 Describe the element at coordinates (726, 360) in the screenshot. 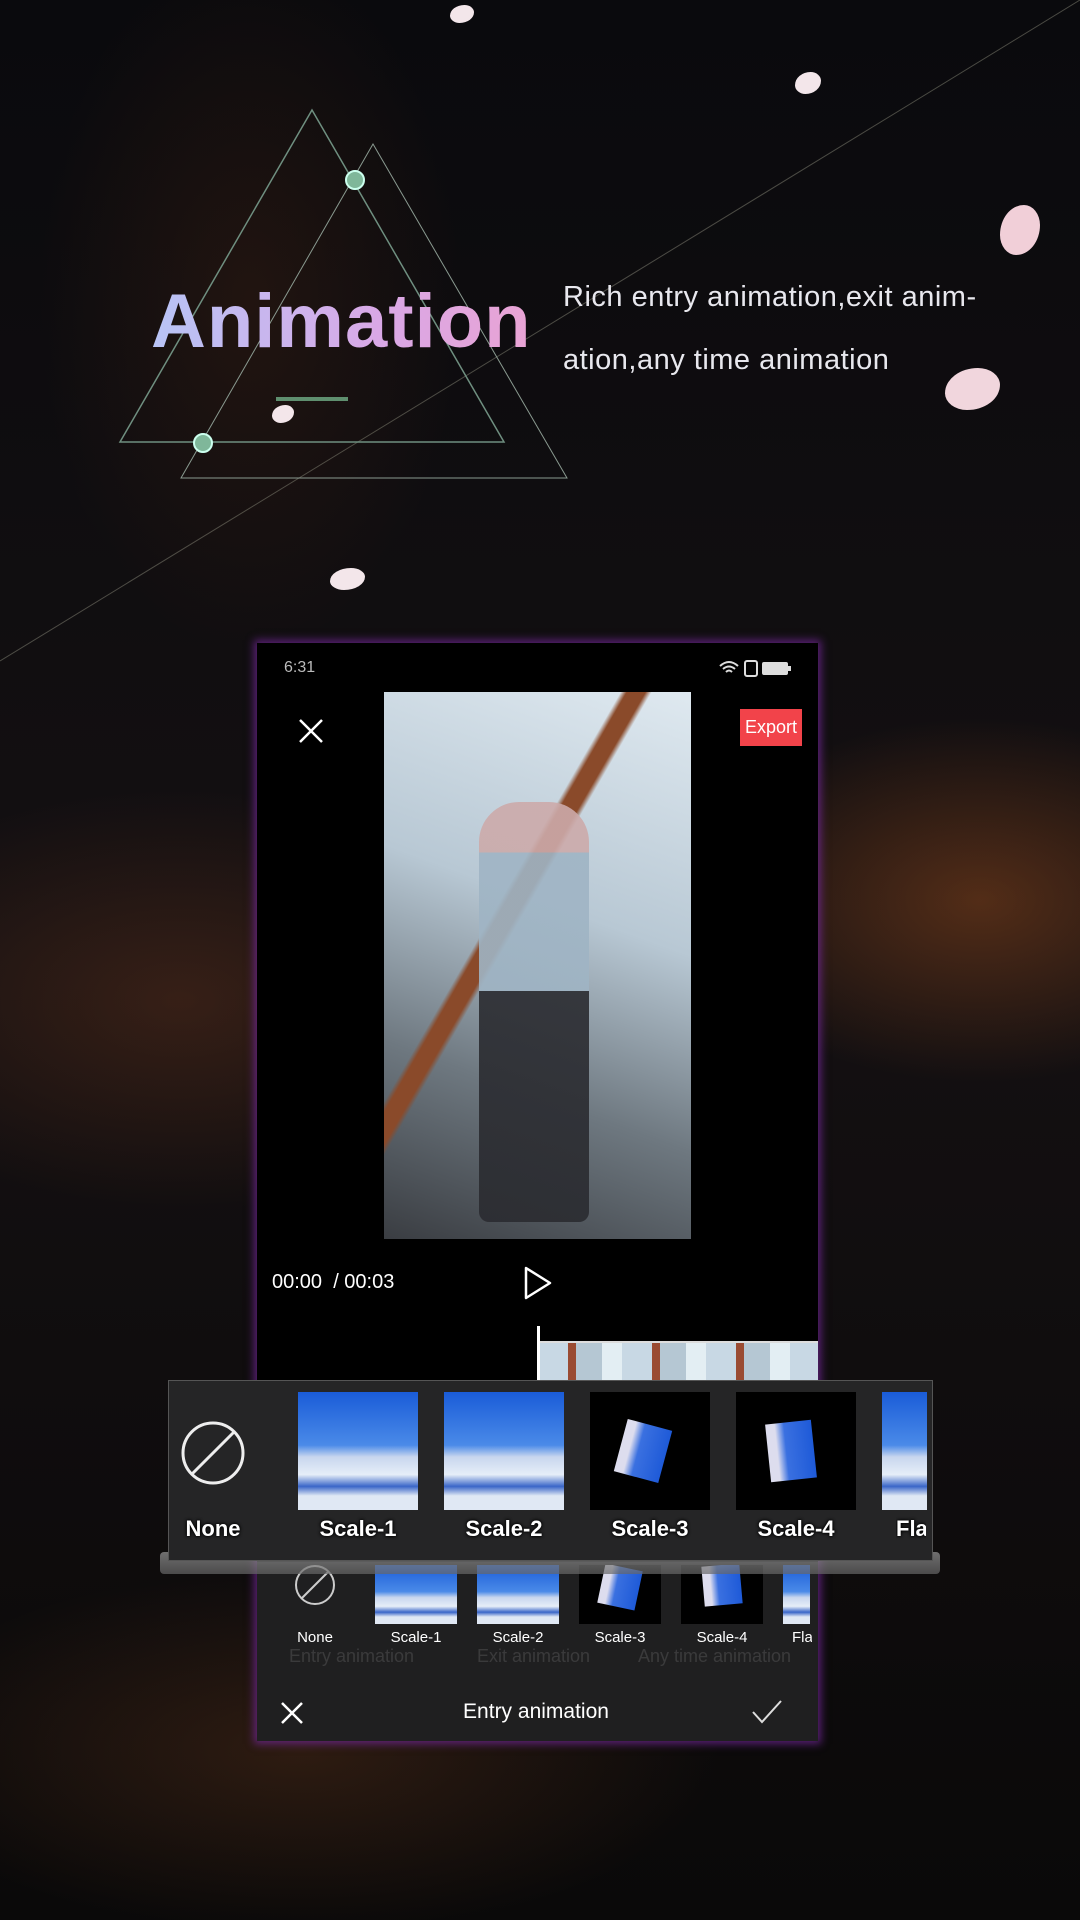

I see `description-line: ation,any time animation` at that location.